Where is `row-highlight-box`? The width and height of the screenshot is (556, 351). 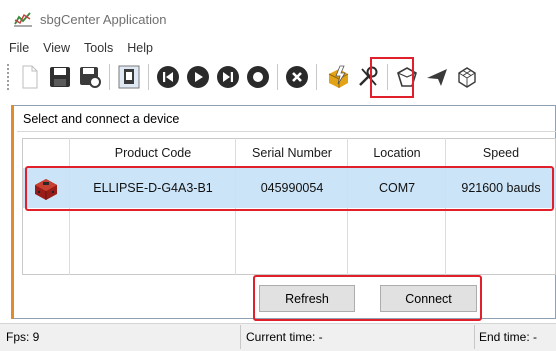
row-highlight-box is located at coordinates (289, 188).